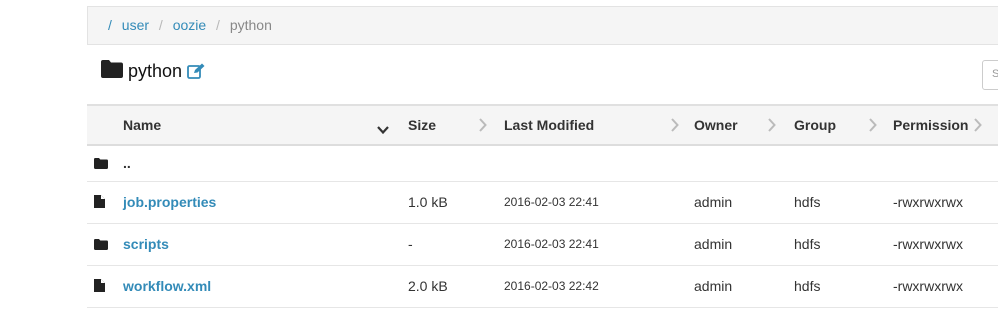 This screenshot has width=998, height=335. I want to click on breadcrumb-root: /, so click(110, 25).